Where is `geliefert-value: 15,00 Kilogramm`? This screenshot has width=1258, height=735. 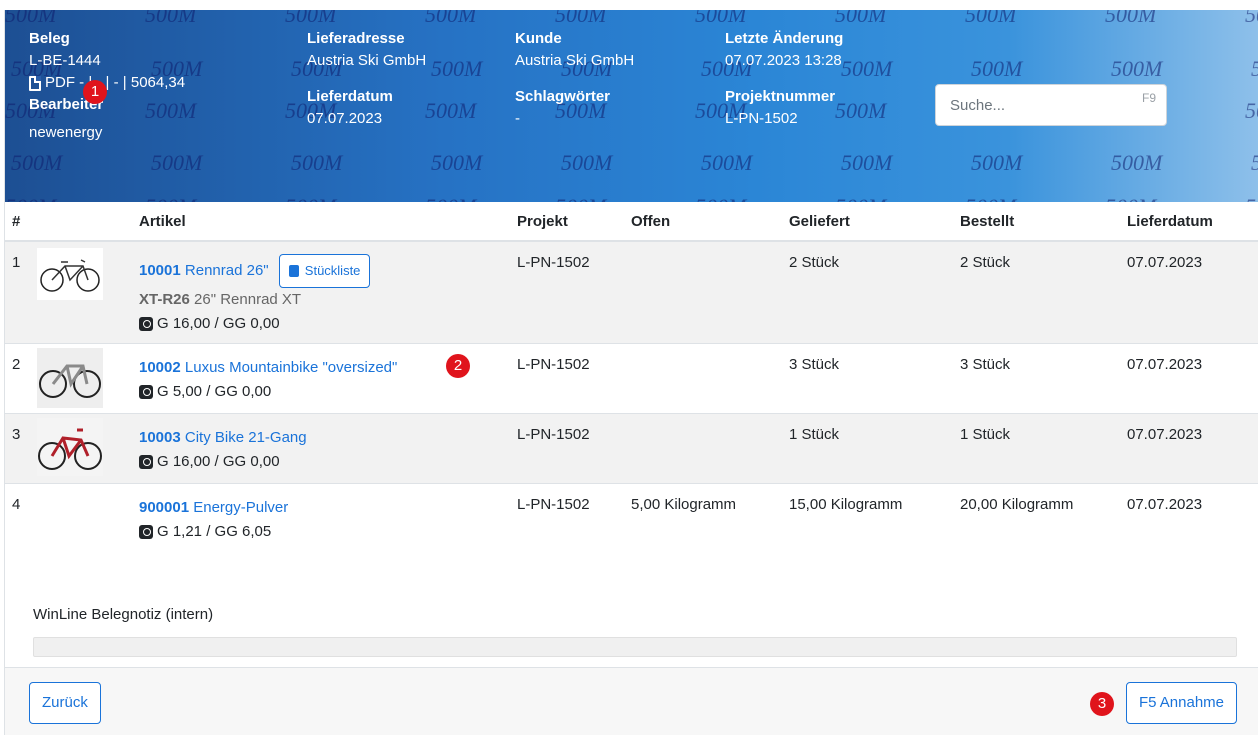
geliefert-value: 15,00 Kilogramm is located at coordinates (846, 504).